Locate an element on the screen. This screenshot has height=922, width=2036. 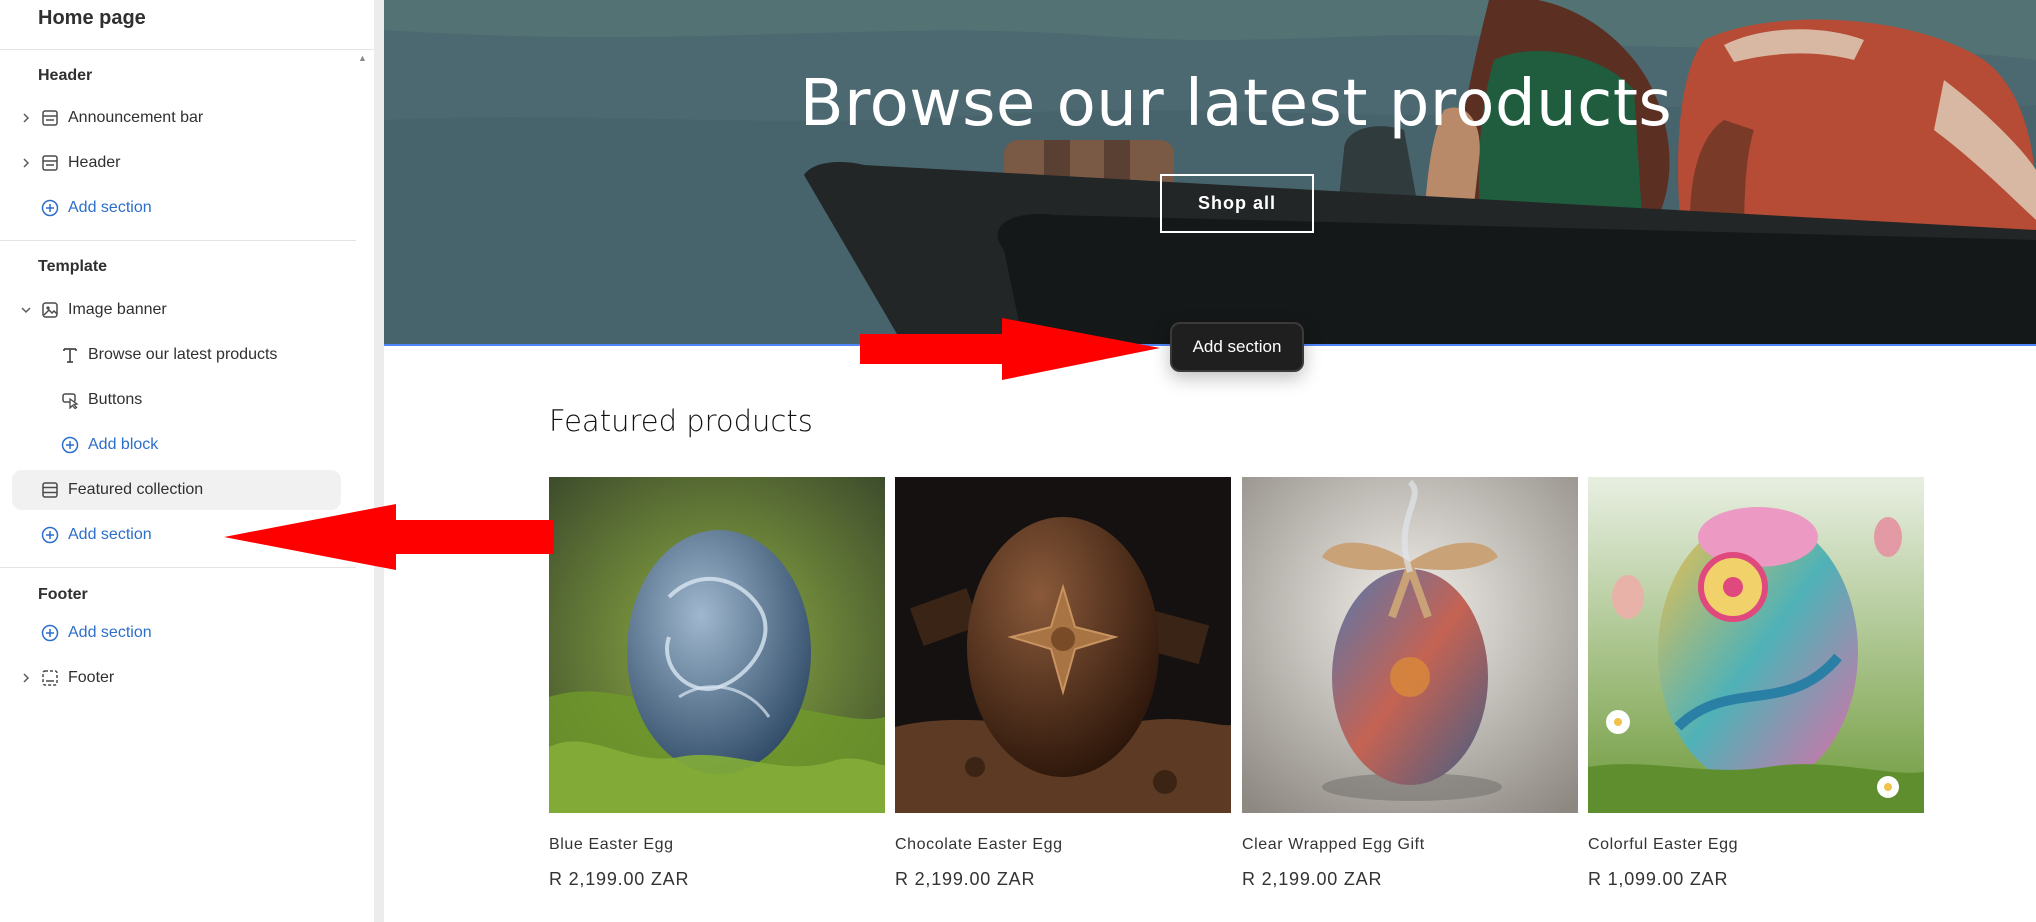
sidebar-item-label: Buttons is located at coordinates (115, 399).